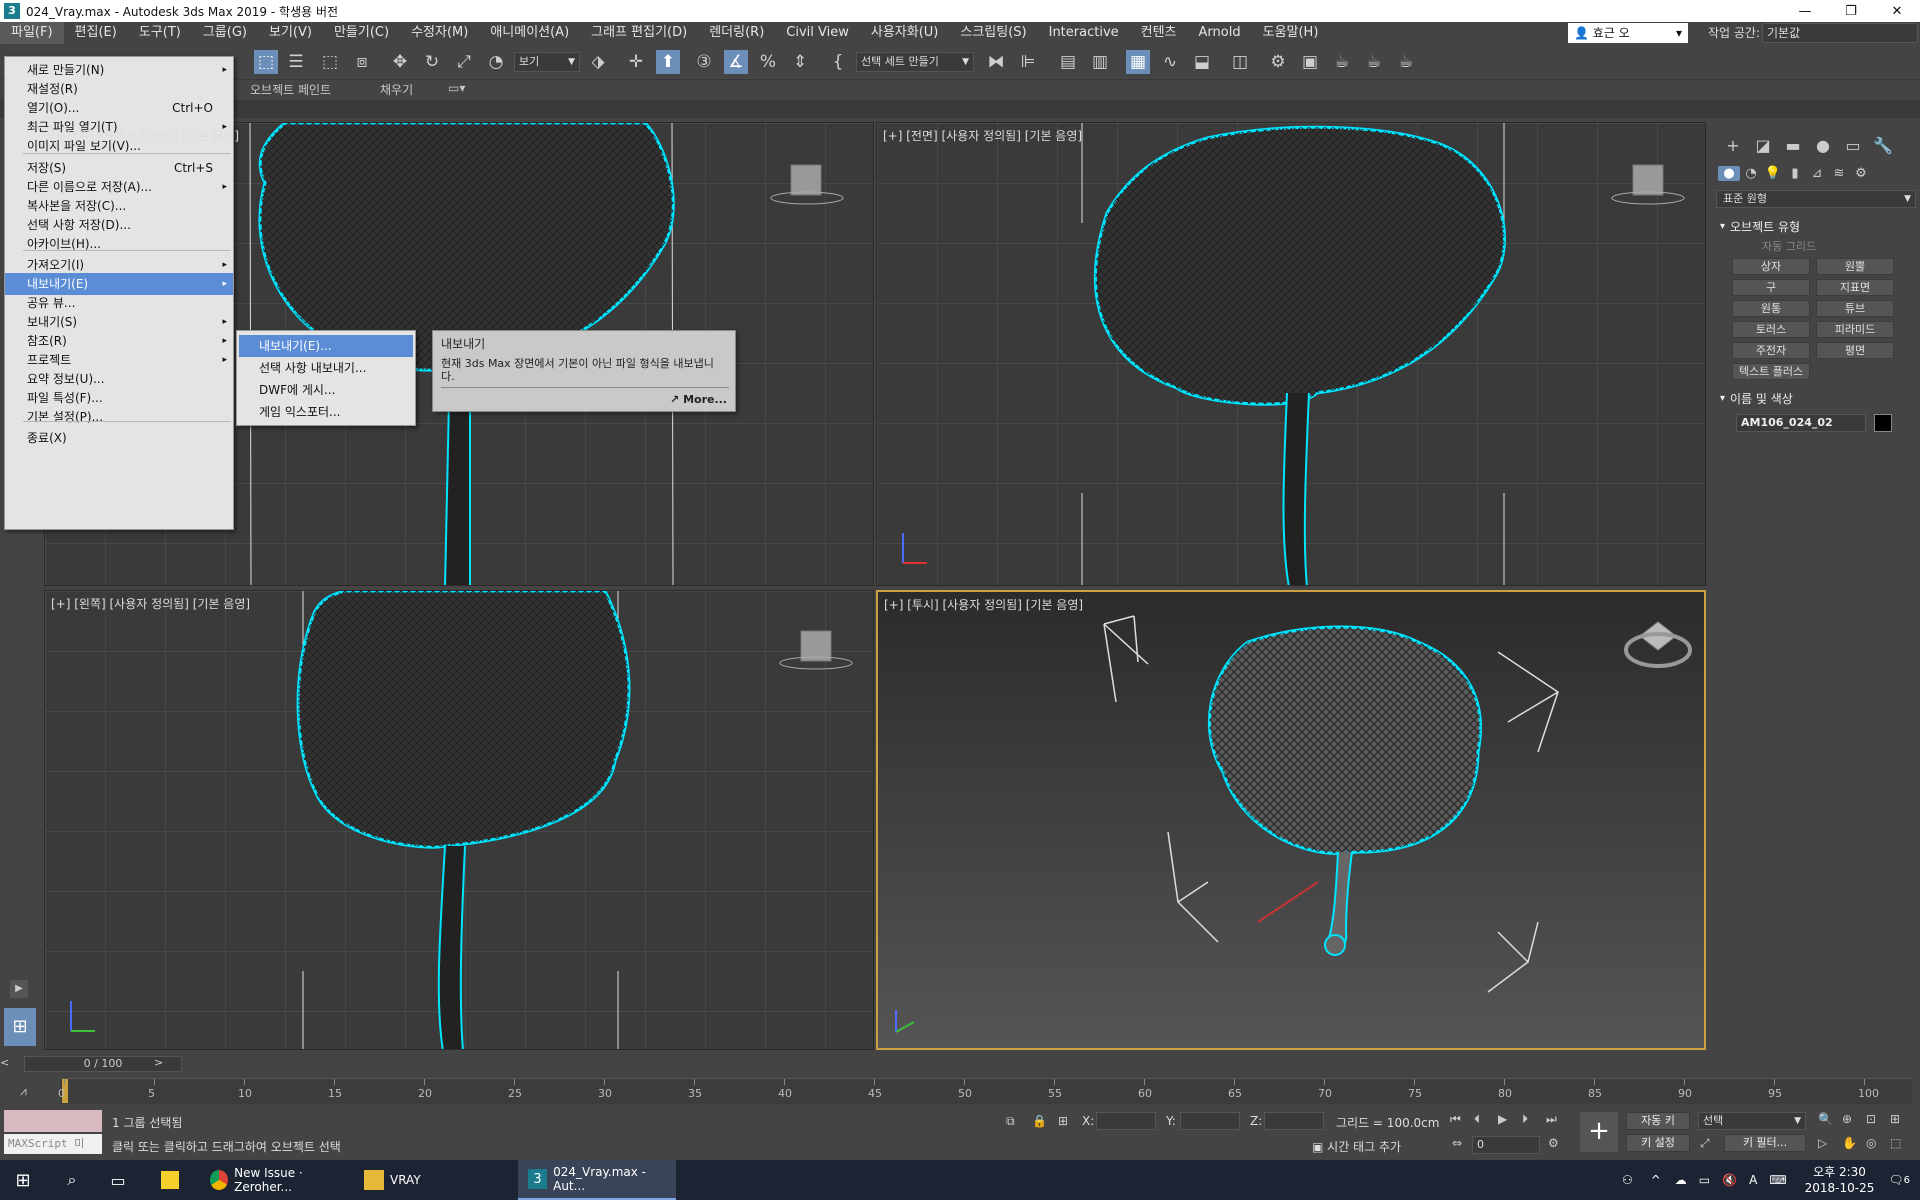  I want to click on lights-icon: 💡, so click(1773, 173).